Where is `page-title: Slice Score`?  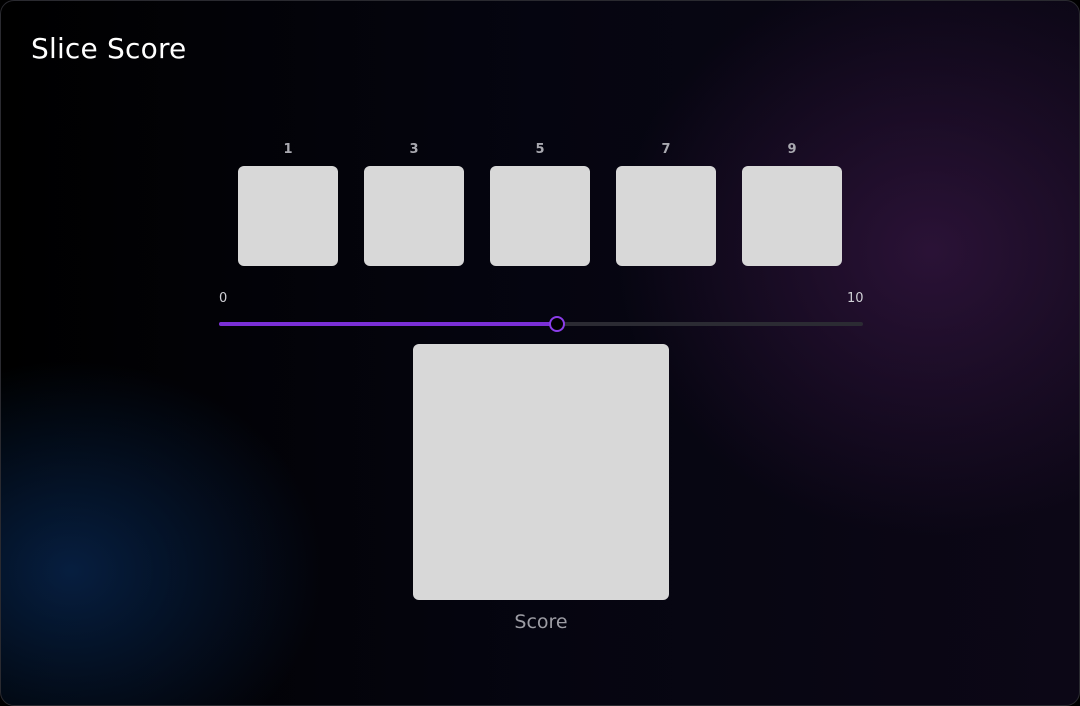 page-title: Slice Score is located at coordinates (109, 48).